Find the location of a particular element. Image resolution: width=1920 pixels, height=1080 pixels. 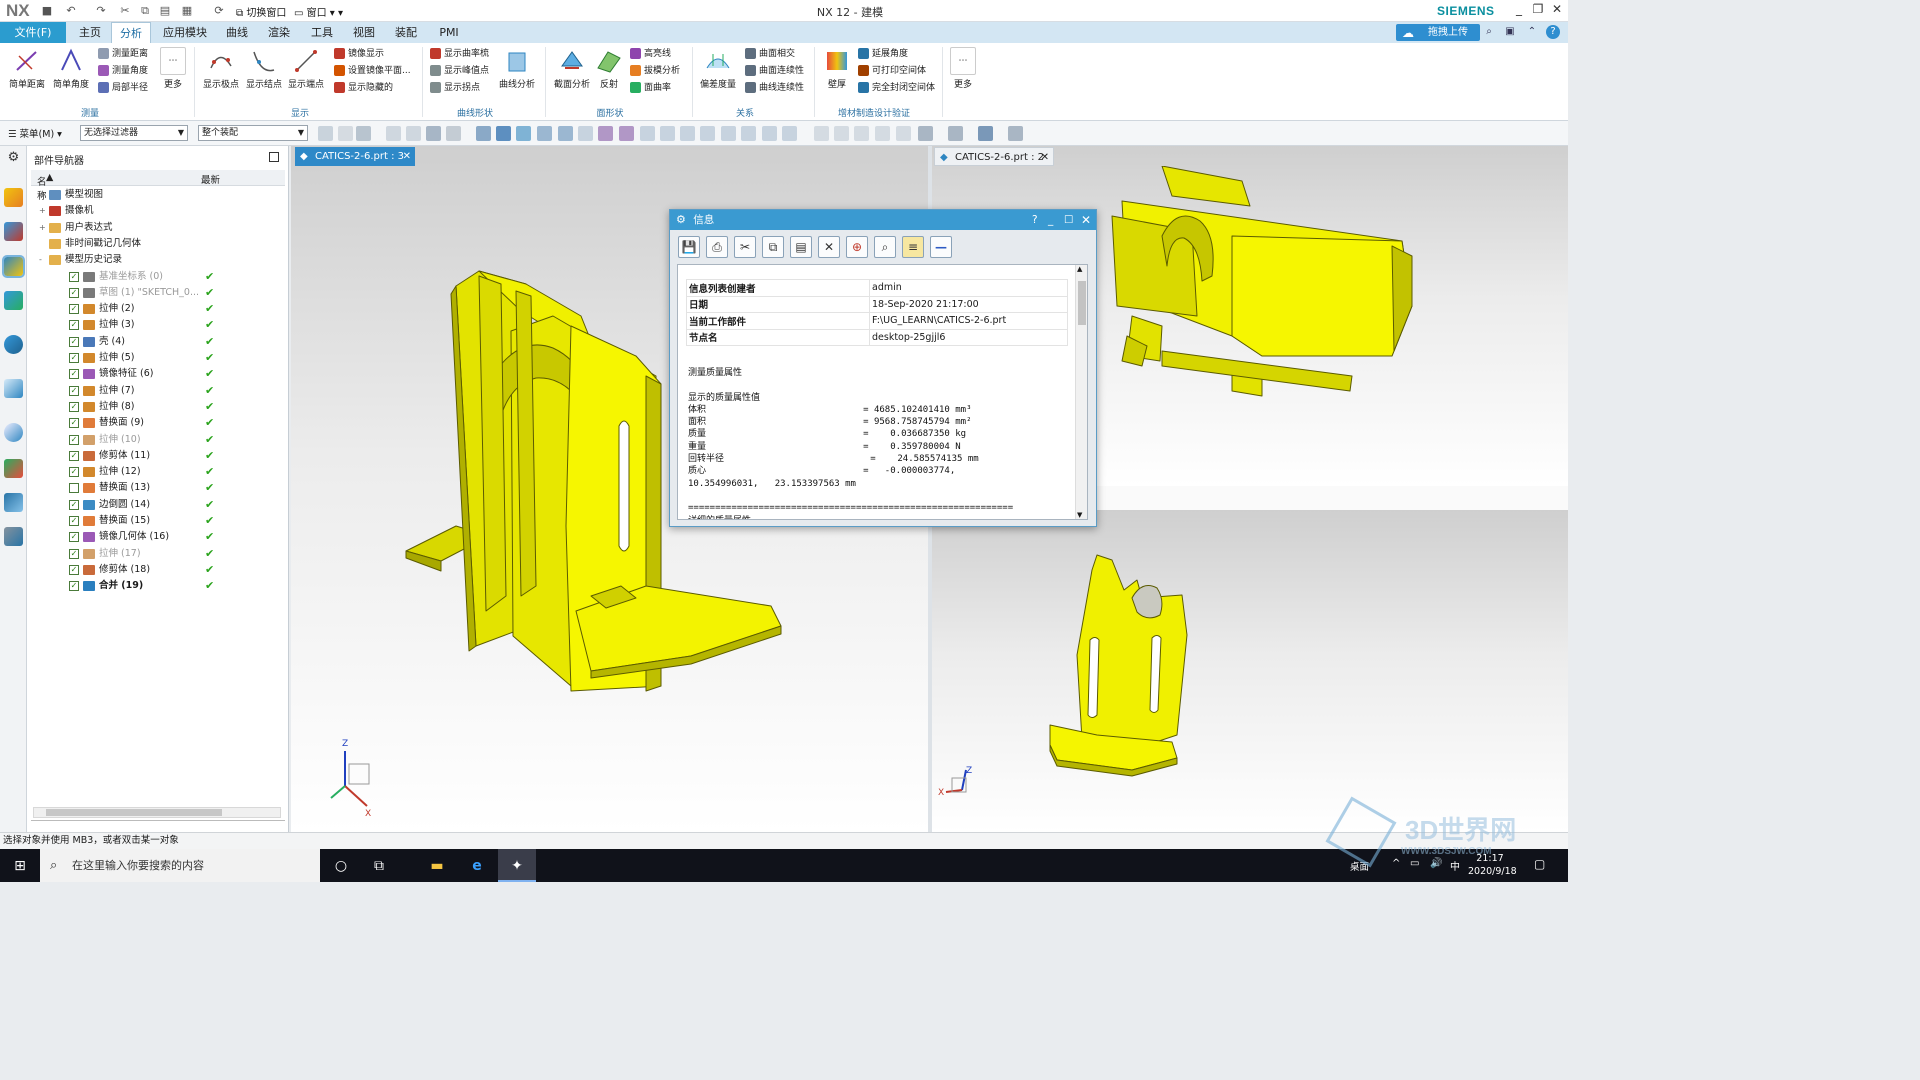

render-style-icon is located at coordinates (925, 133).